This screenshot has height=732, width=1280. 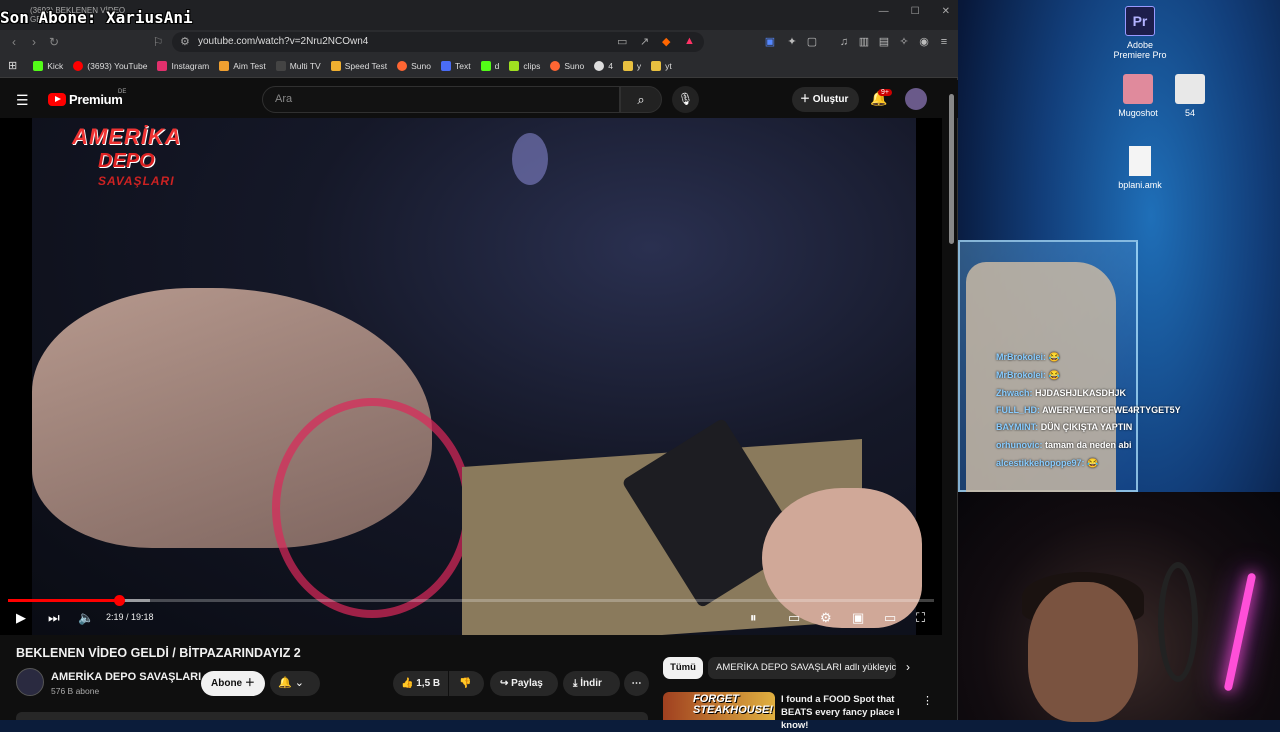 What do you see at coordinates (636, 683) in the screenshot?
I see `more-actions-button: ⋯` at bounding box center [636, 683].